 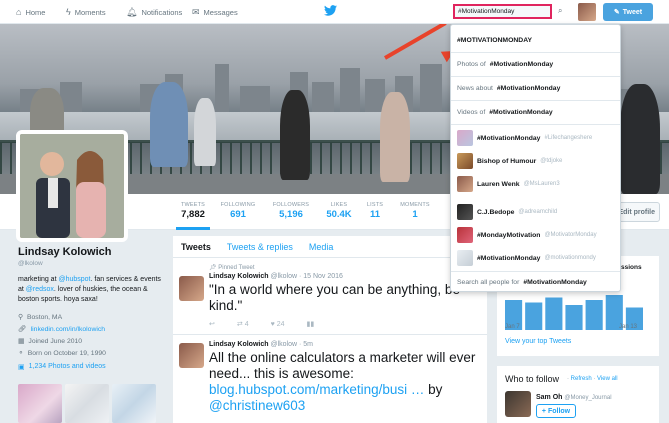 What do you see at coordinates (90, 12) in the screenshot?
I see `nav-moments-label: Moments` at bounding box center [90, 12].